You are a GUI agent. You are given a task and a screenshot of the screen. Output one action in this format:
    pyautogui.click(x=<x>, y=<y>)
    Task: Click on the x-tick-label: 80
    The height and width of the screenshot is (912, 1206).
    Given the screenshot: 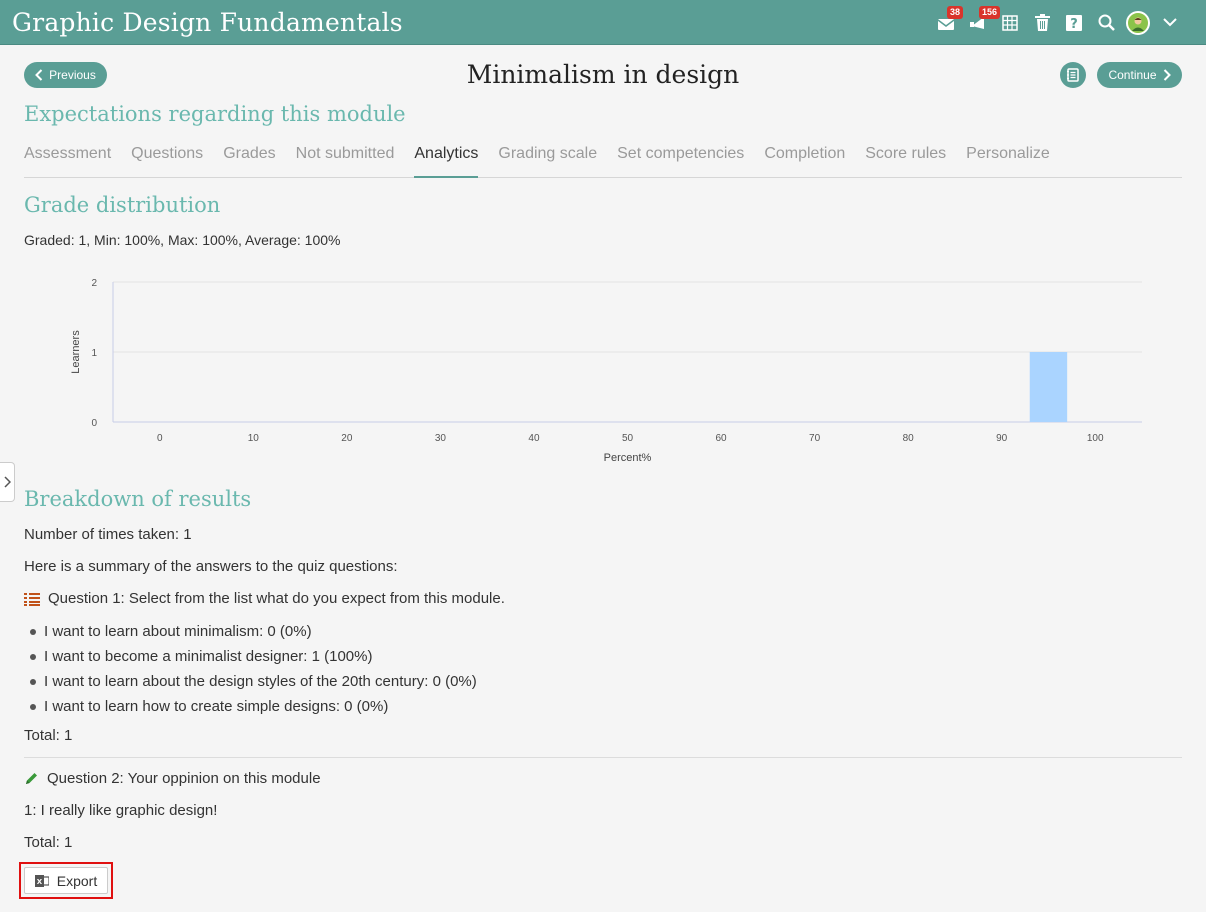 What is the action you would take?
    pyautogui.click(x=909, y=438)
    